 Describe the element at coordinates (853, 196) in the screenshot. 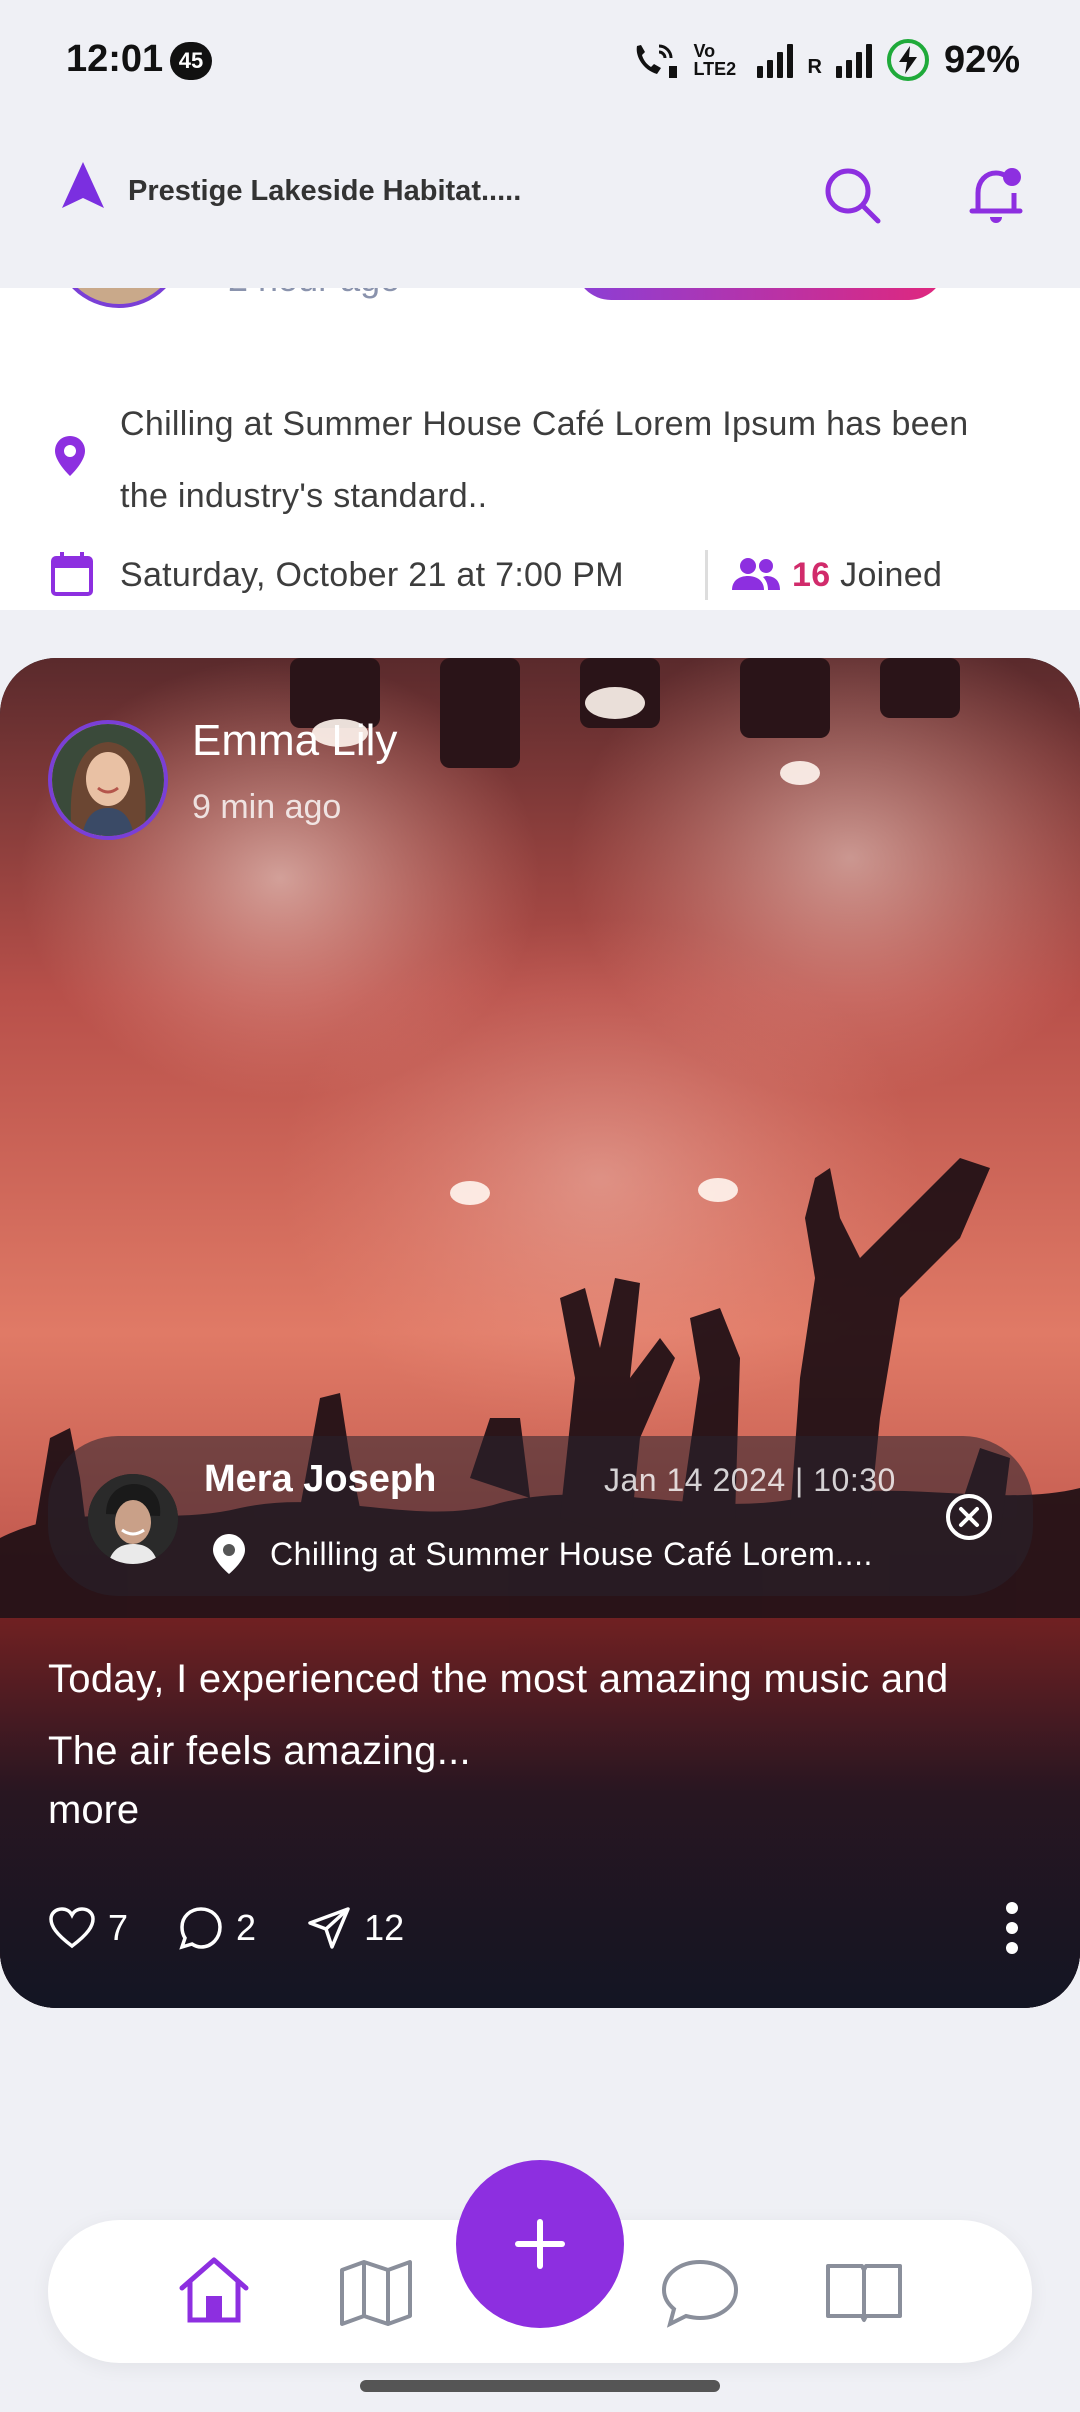

I see `search-icon` at that location.